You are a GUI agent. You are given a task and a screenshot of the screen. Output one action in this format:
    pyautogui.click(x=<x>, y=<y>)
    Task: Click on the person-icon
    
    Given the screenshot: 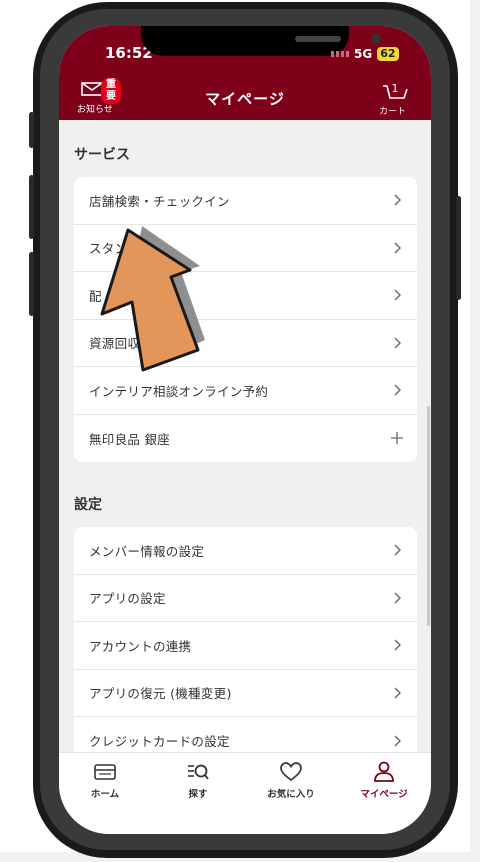 What is the action you would take?
    pyautogui.click(x=384, y=771)
    